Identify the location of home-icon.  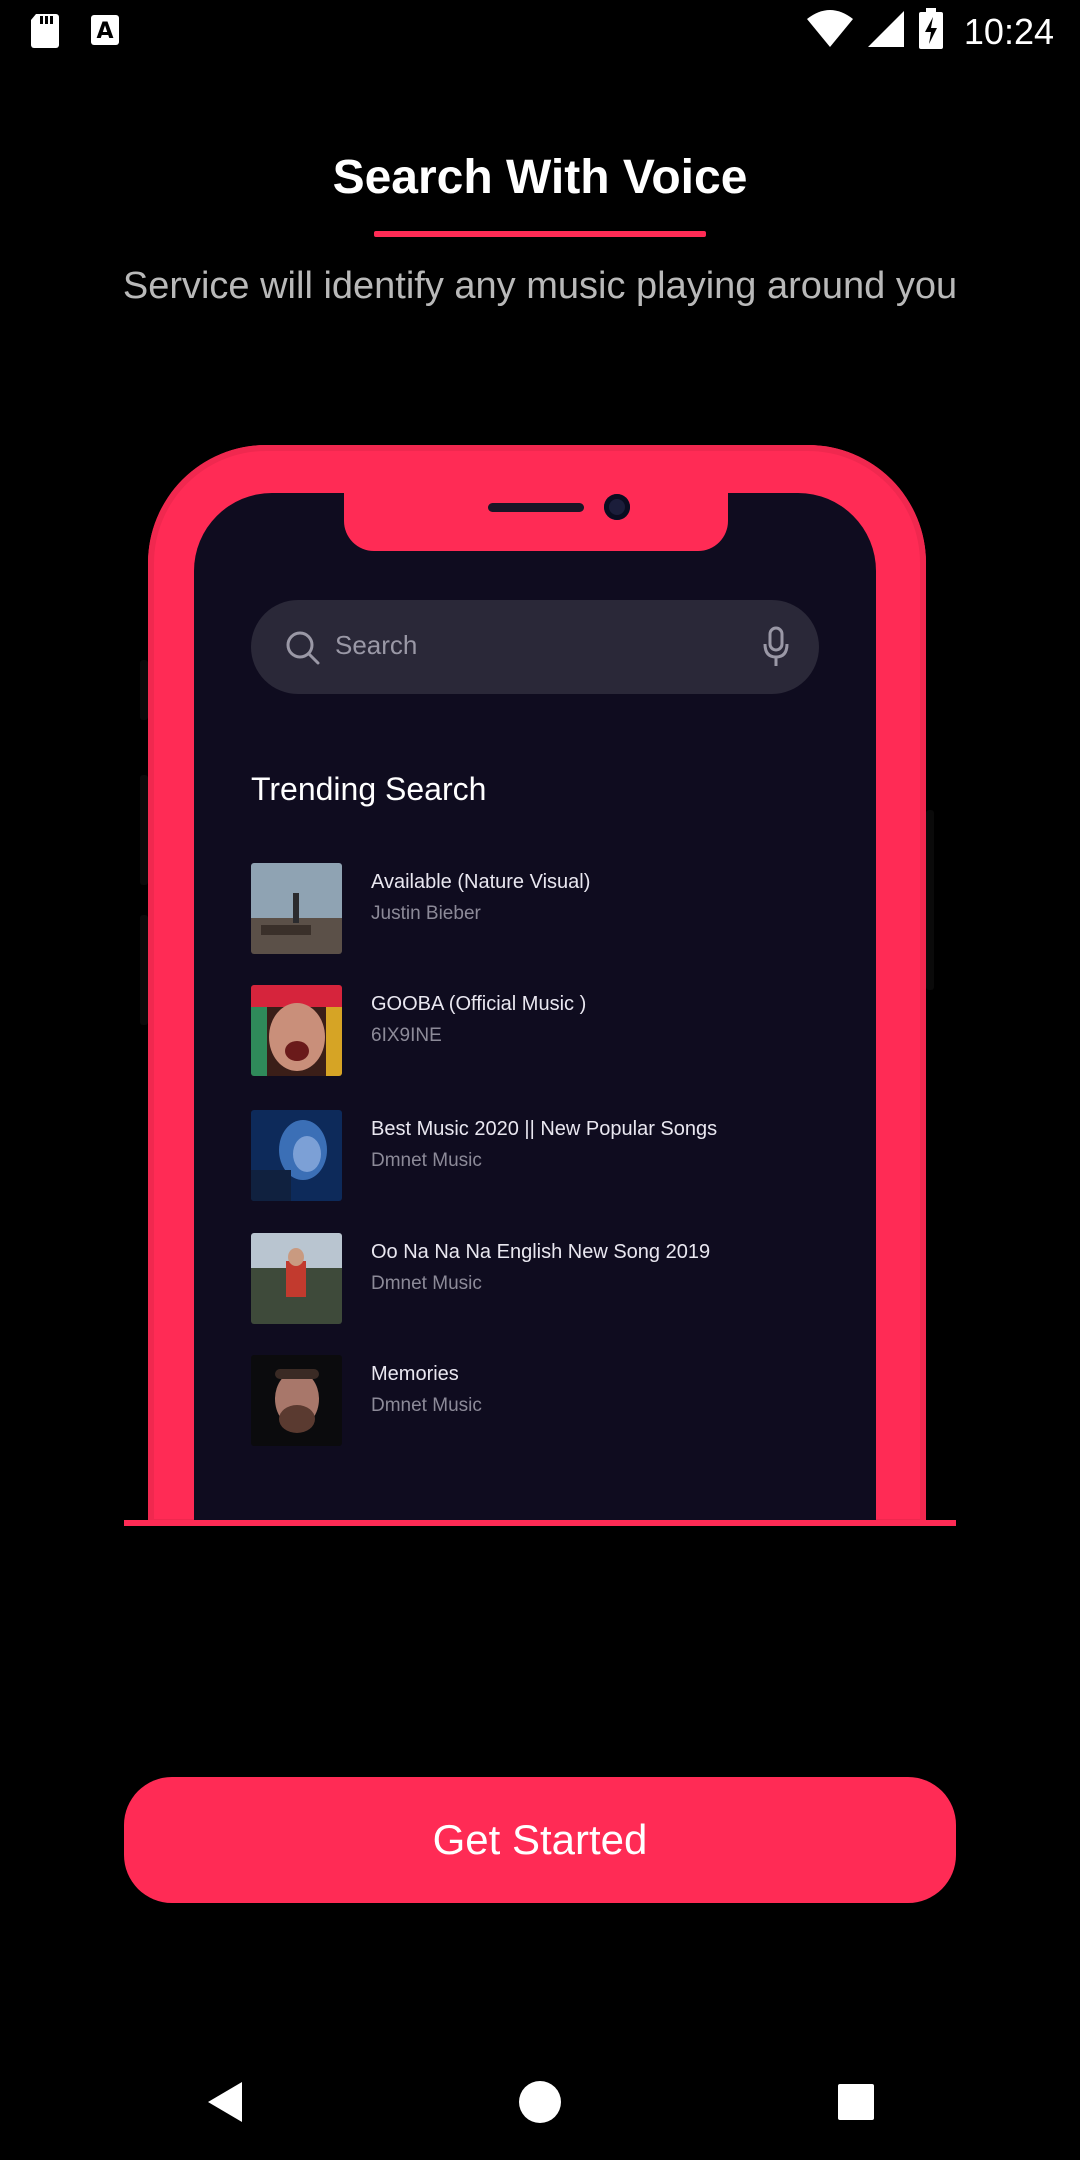
(540, 2102).